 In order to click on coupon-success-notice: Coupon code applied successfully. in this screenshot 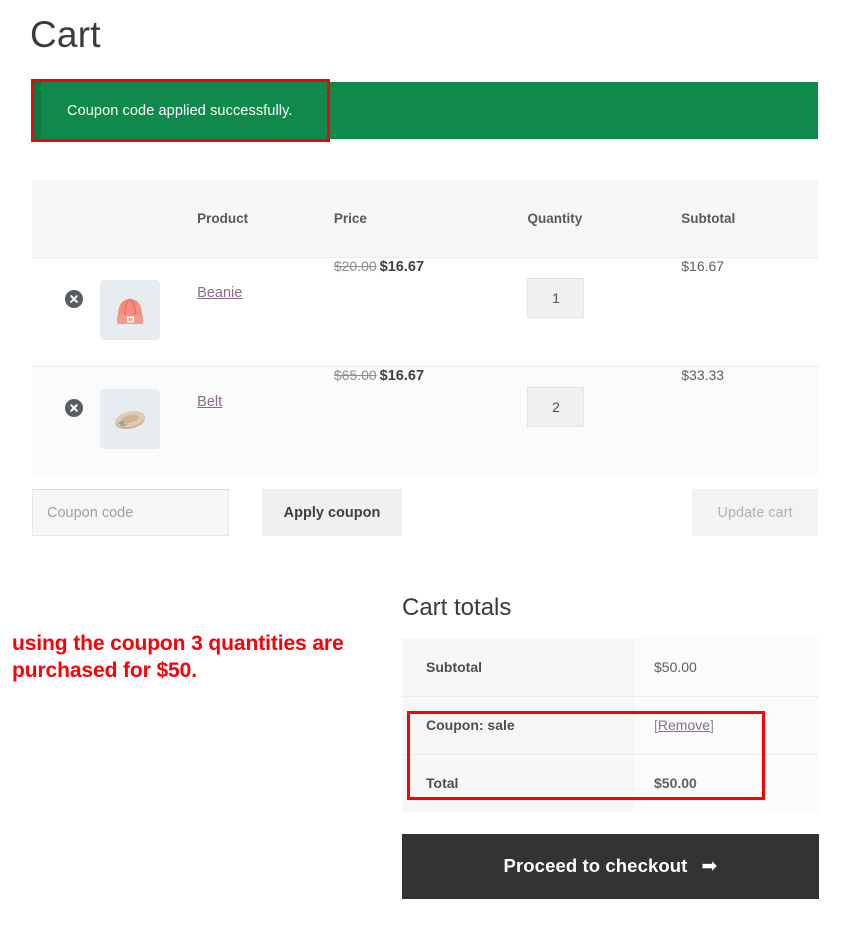, I will do `click(425, 110)`.